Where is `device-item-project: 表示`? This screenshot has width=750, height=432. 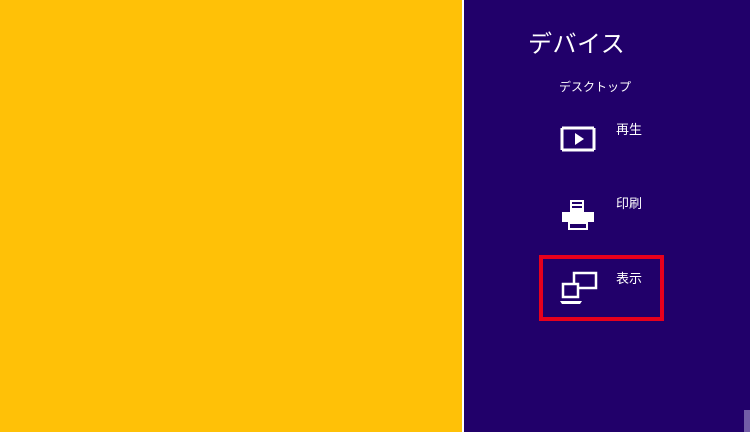 device-item-project: 表示 is located at coordinates (645, 295).